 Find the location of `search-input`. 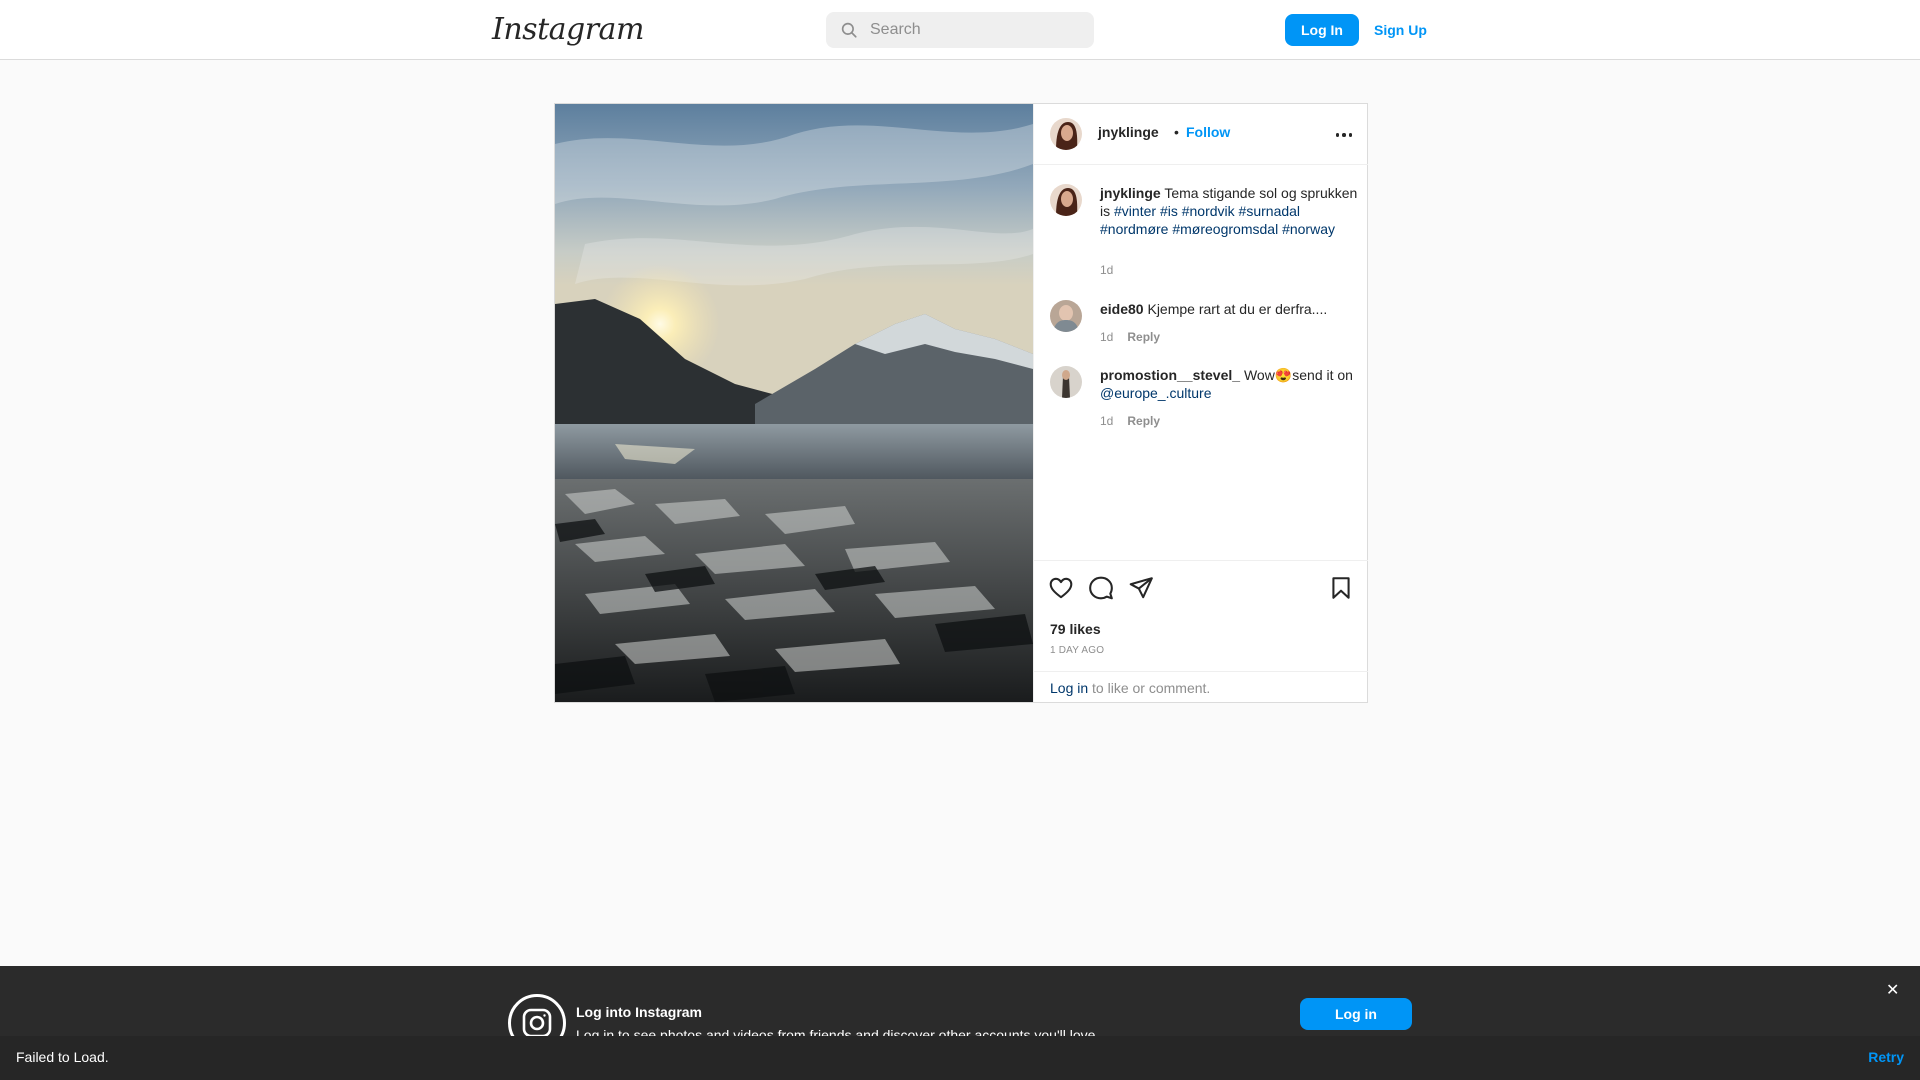

search-input is located at coordinates (975, 30).